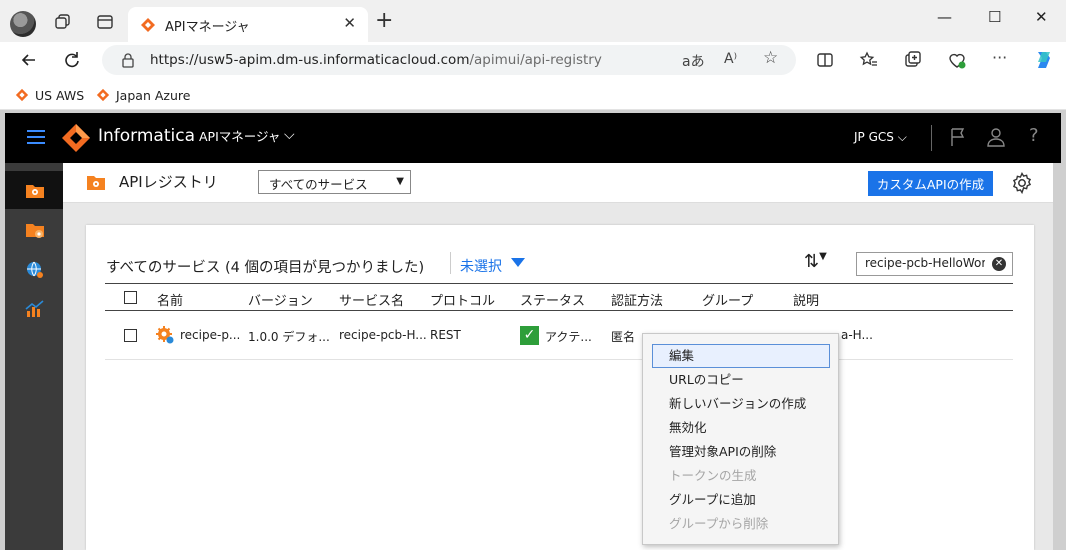 Image resolution: width=1066 pixels, height=550 pixels. What do you see at coordinates (719, 523) in the screenshot?
I see `menu-item-remove-from-group: グループから削除` at bounding box center [719, 523].